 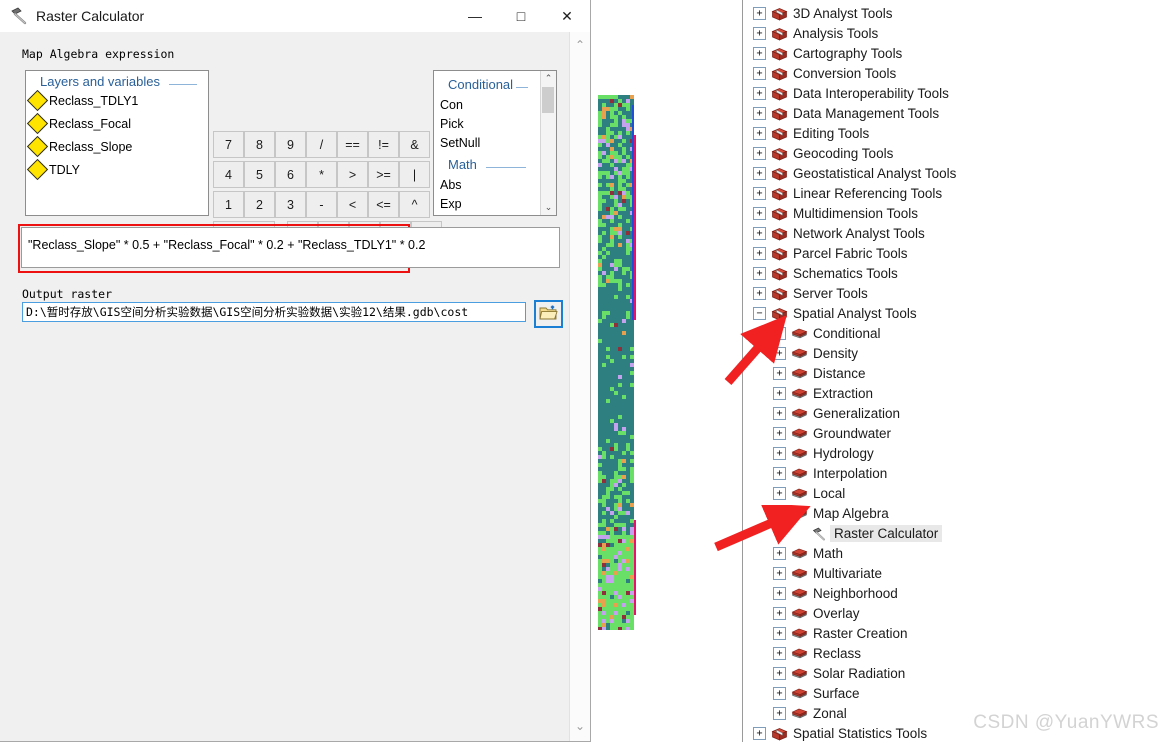 I want to click on tree-item-data-interoperability-tools: + Data Interoperability Tools, so click(x=847, y=93).